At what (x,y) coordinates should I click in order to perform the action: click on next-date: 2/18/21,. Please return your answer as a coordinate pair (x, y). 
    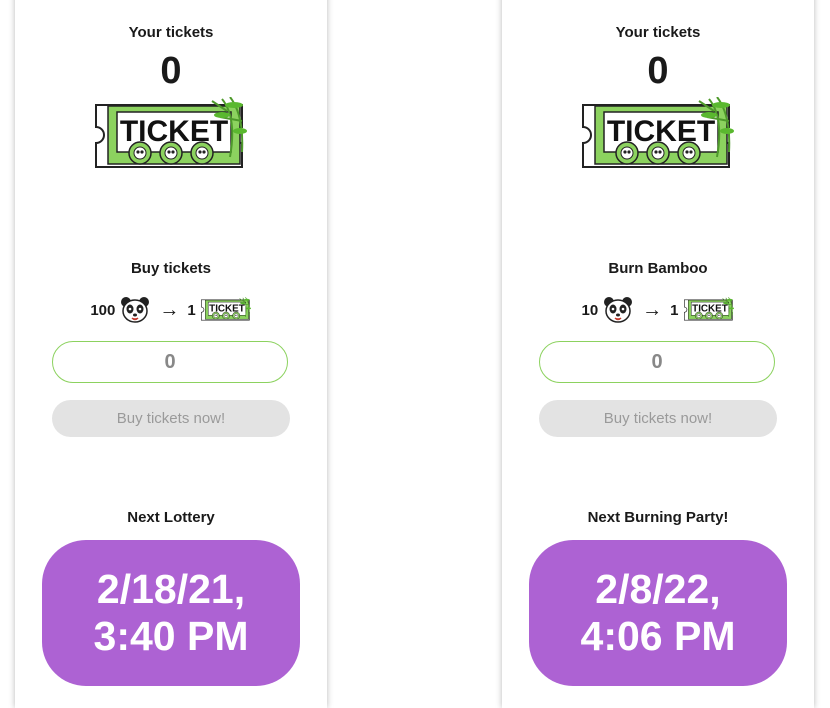
    Looking at the image, I should click on (171, 589).